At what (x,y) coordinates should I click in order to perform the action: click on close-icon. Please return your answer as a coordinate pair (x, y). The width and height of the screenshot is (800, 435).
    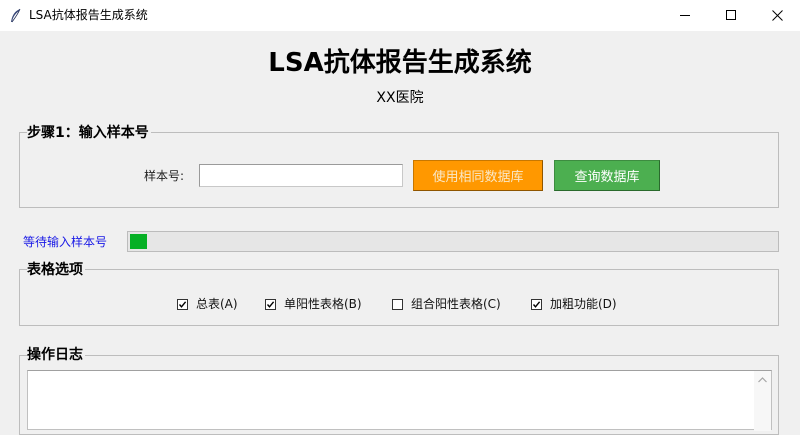
    Looking at the image, I should click on (777, 15).